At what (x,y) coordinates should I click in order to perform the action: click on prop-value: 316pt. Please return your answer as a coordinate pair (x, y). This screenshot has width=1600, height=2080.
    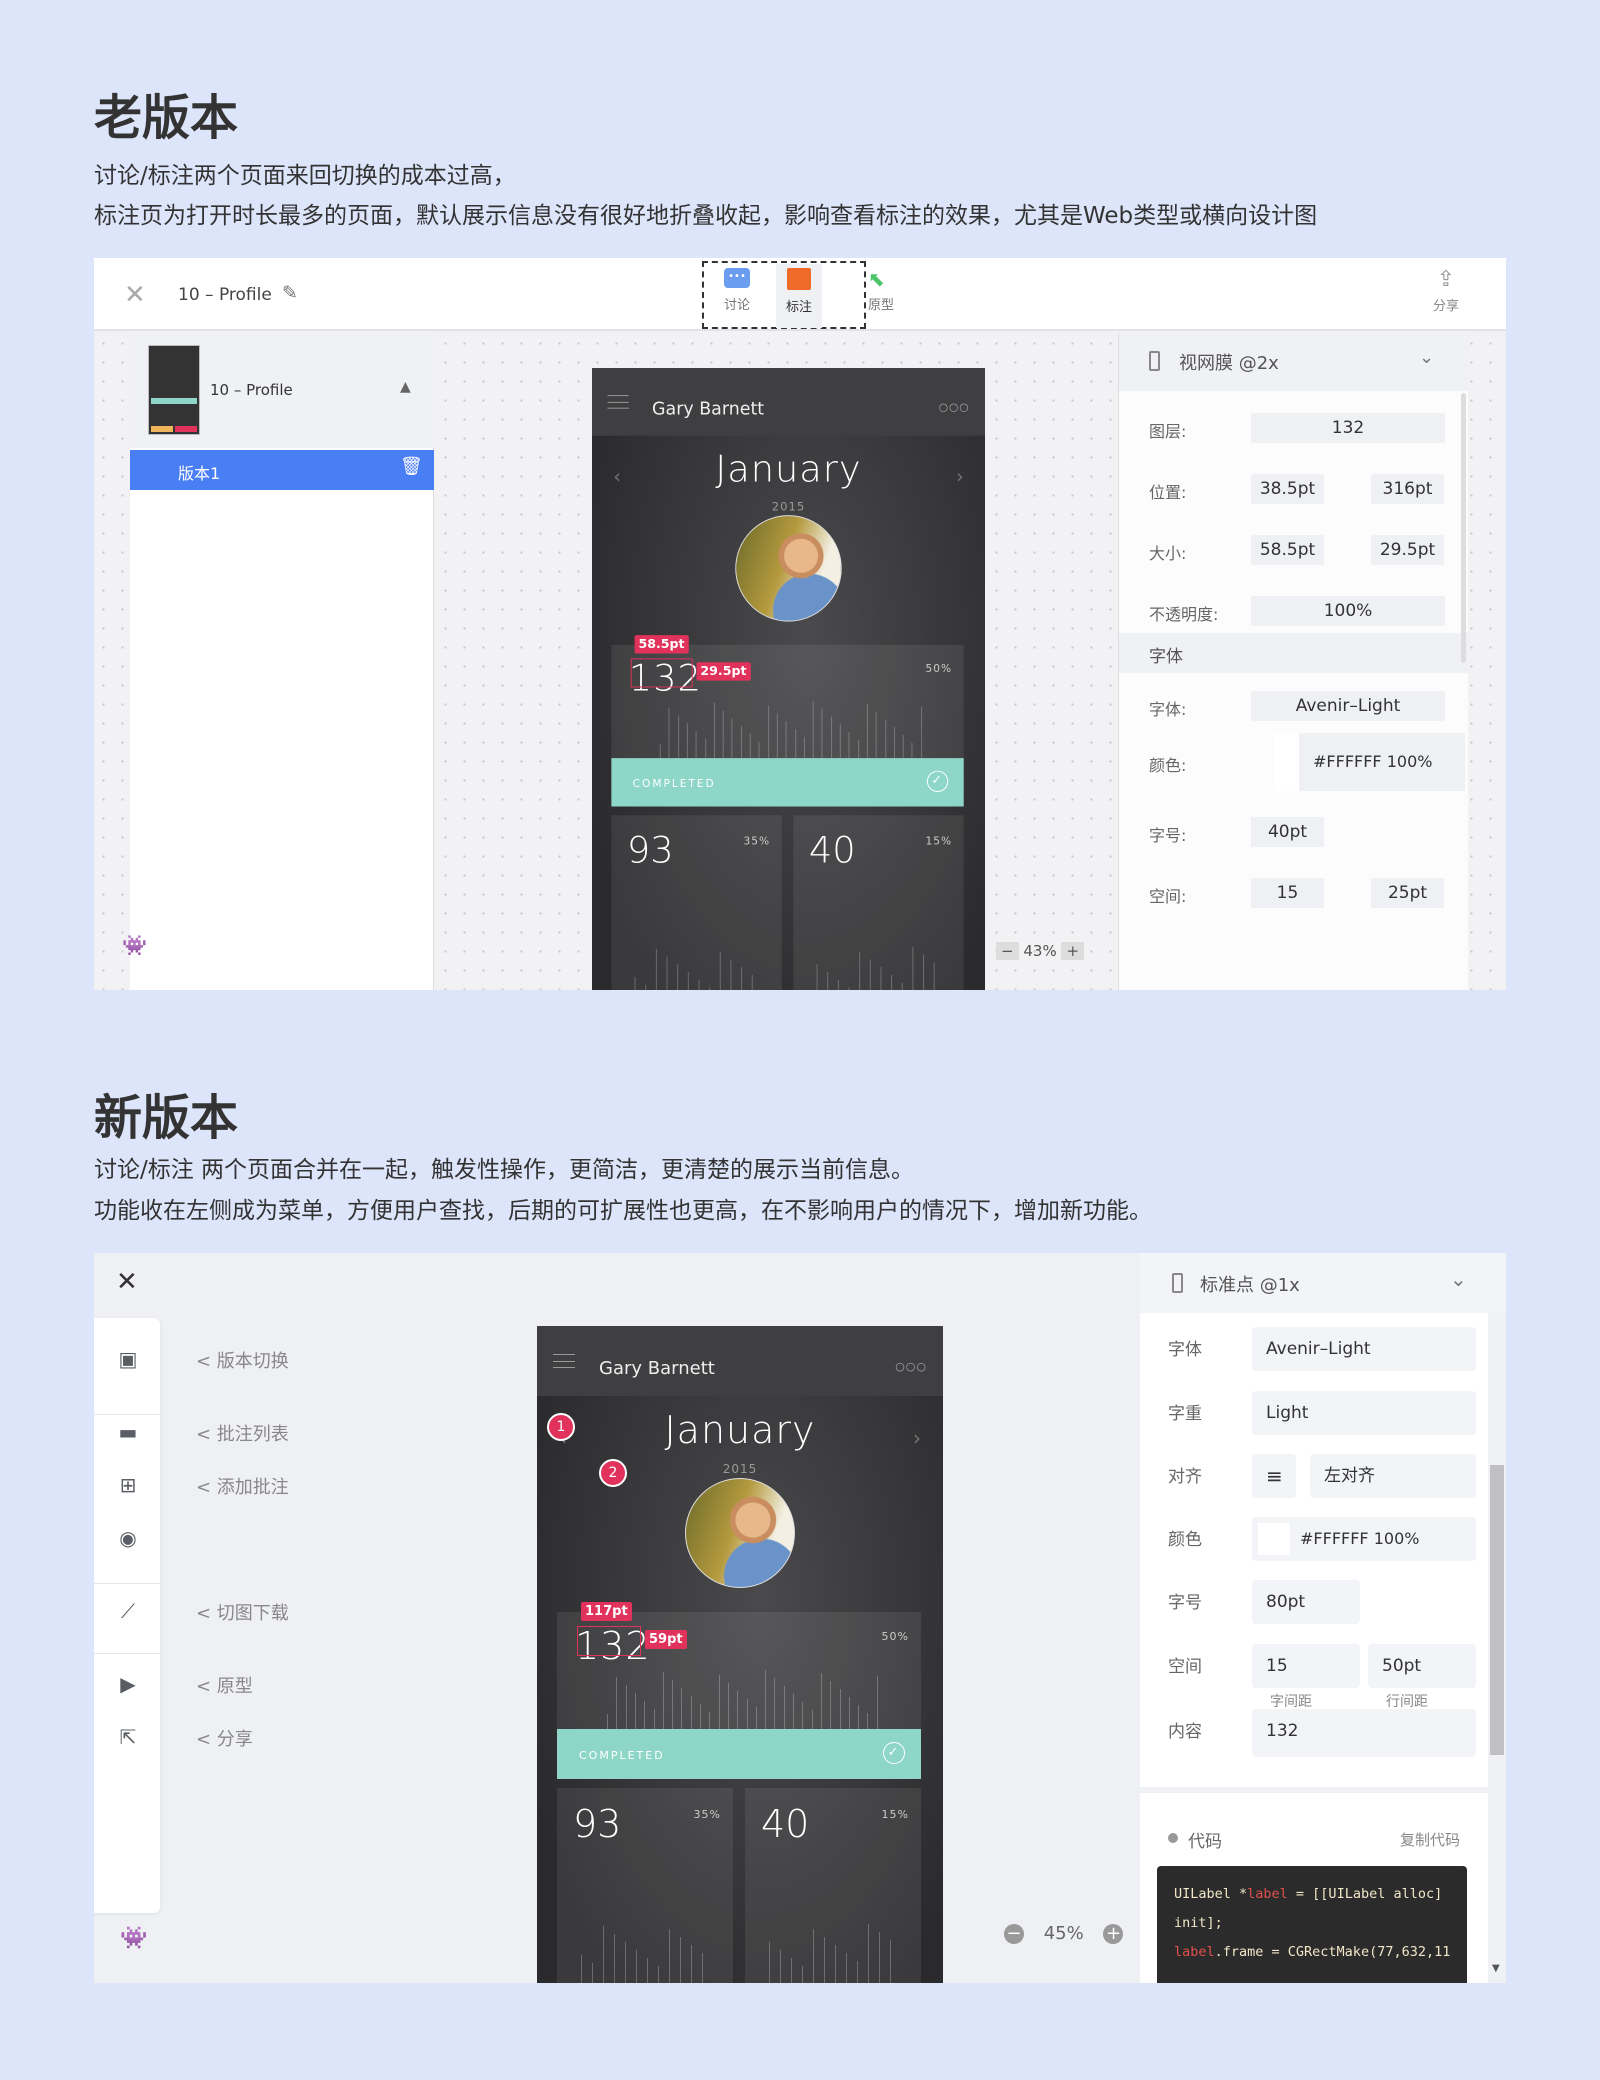
    Looking at the image, I should click on (1407, 489).